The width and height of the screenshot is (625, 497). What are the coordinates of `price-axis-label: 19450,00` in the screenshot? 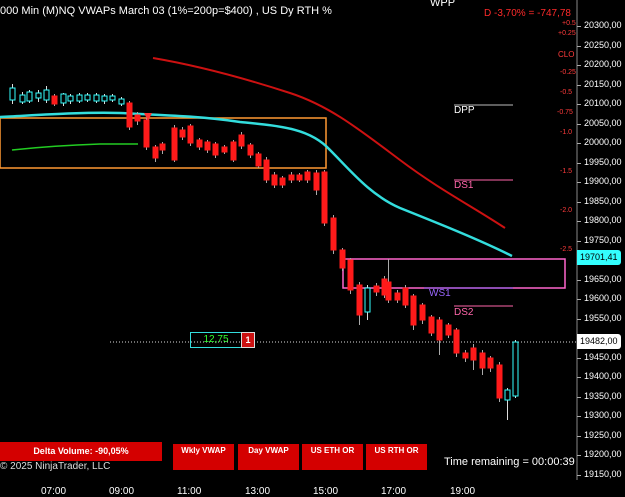 It's located at (603, 356).